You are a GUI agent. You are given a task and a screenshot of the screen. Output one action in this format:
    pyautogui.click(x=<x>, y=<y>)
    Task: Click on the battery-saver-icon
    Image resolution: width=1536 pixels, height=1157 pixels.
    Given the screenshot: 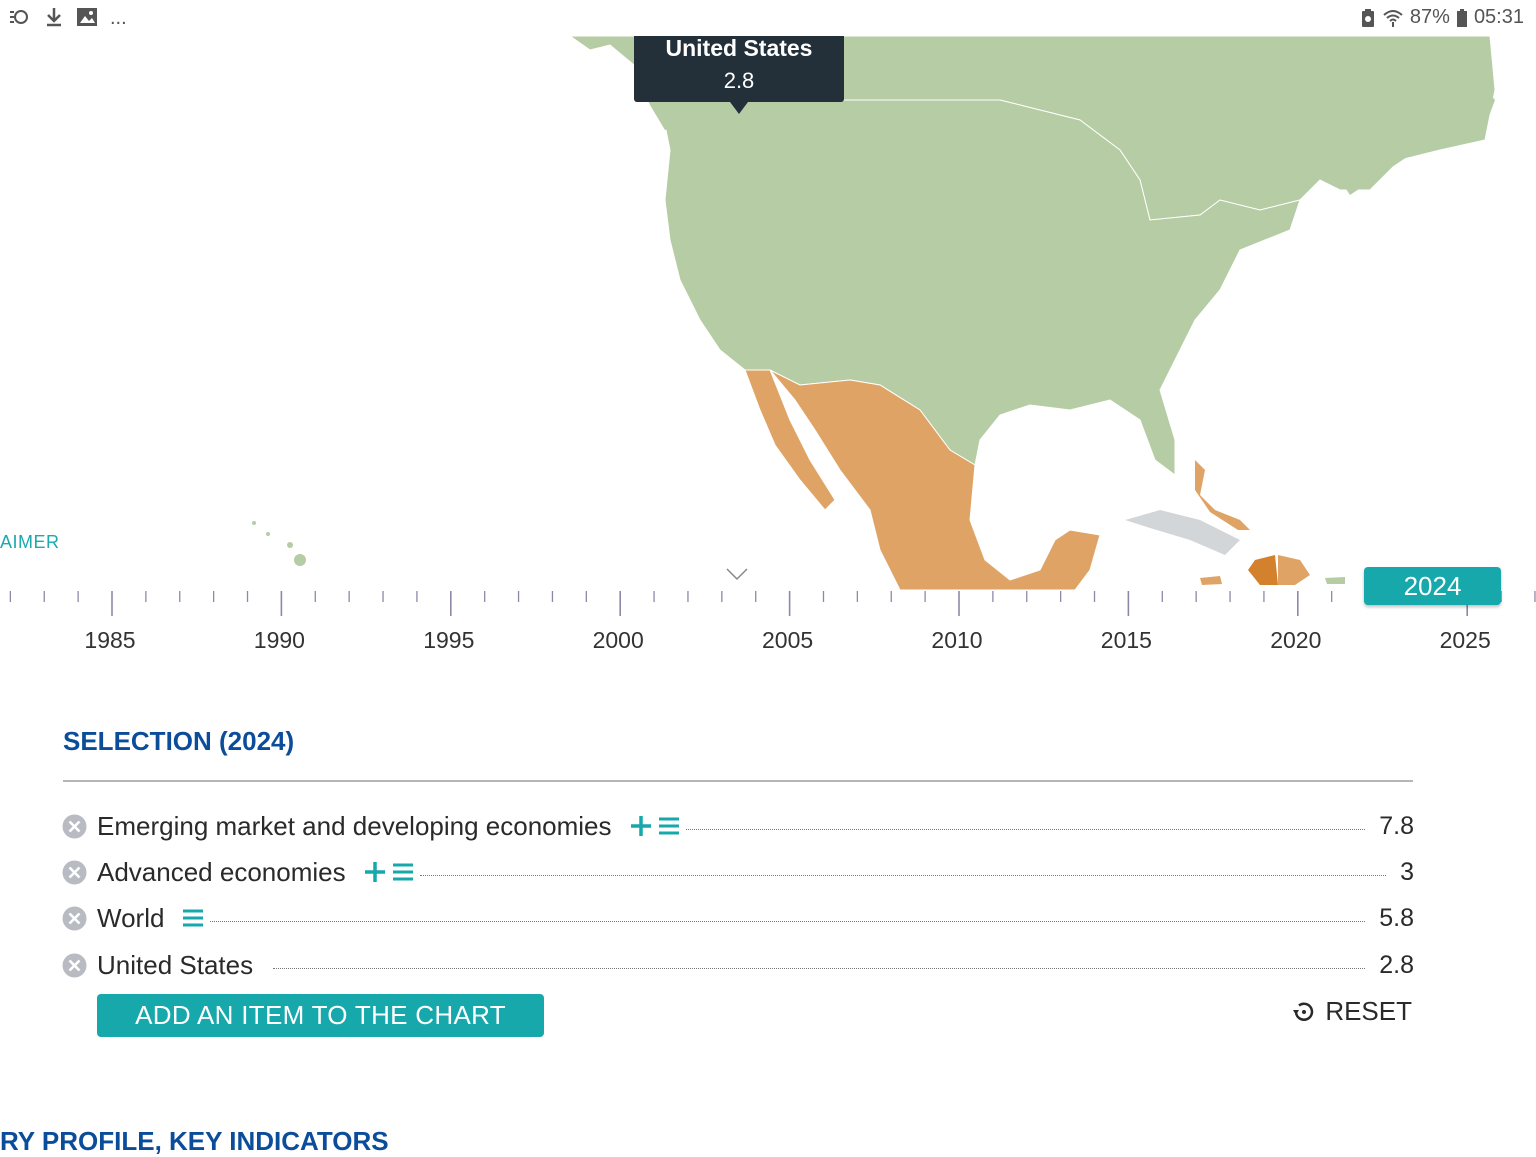 What is the action you would take?
    pyautogui.click(x=1367, y=17)
    